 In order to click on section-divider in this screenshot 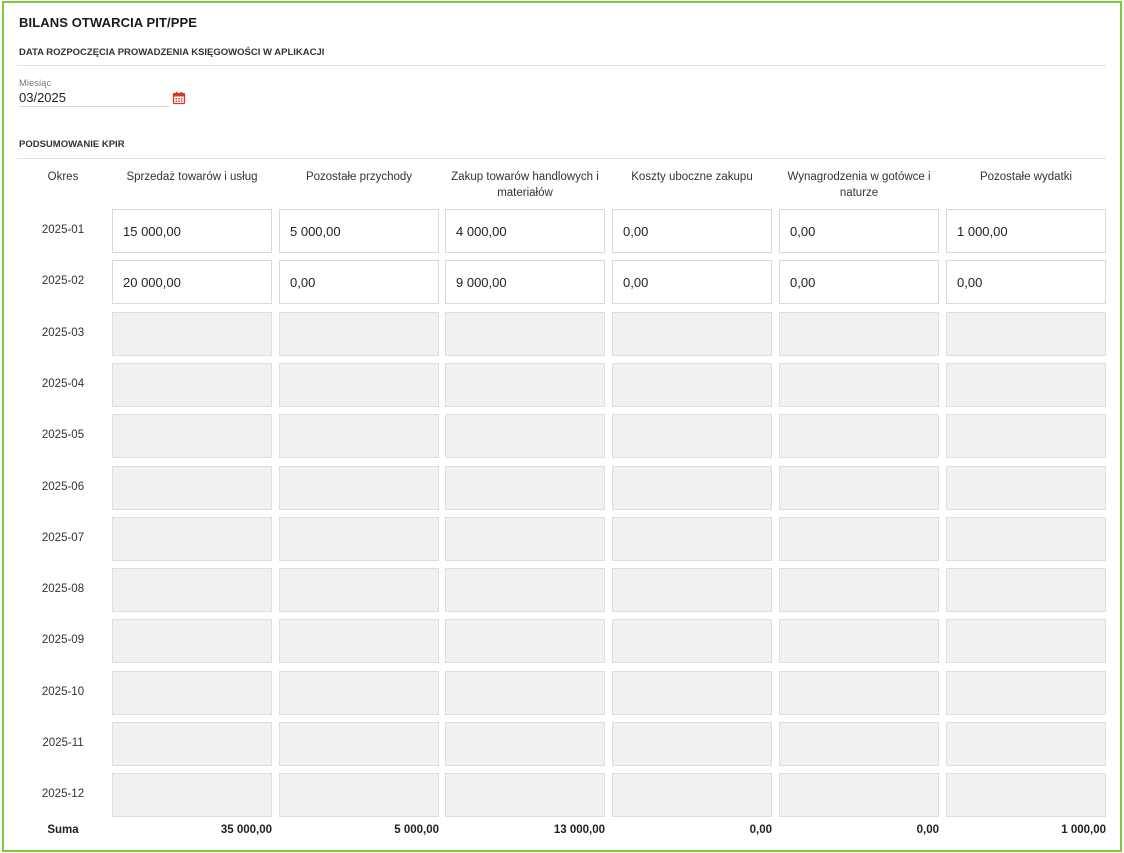, I will do `click(561, 158)`.